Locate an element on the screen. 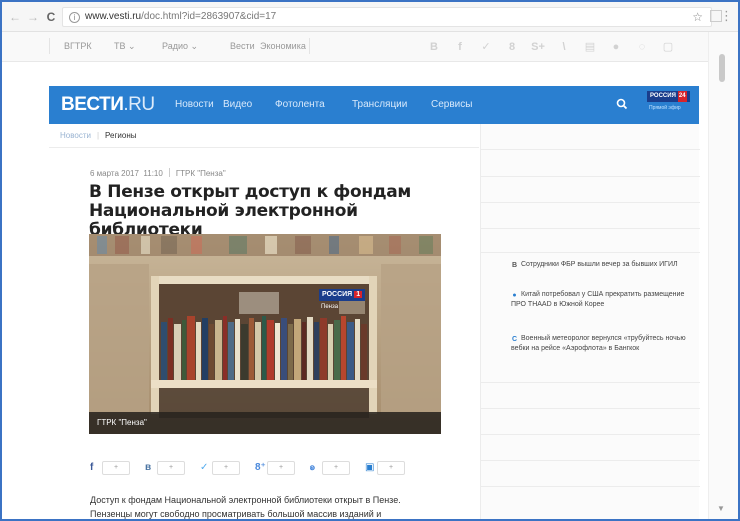 This screenshot has height=521, width=740. search-icon is located at coordinates (622, 104).